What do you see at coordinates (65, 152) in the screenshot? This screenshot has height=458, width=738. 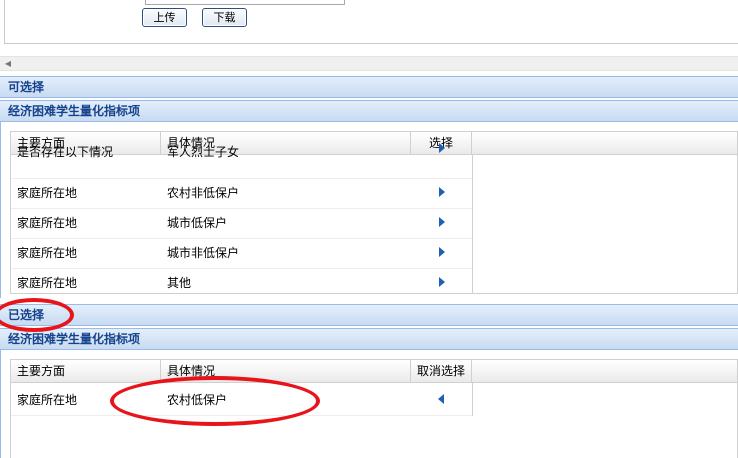 I see `cell-aspect: 是否存在以下情况` at bounding box center [65, 152].